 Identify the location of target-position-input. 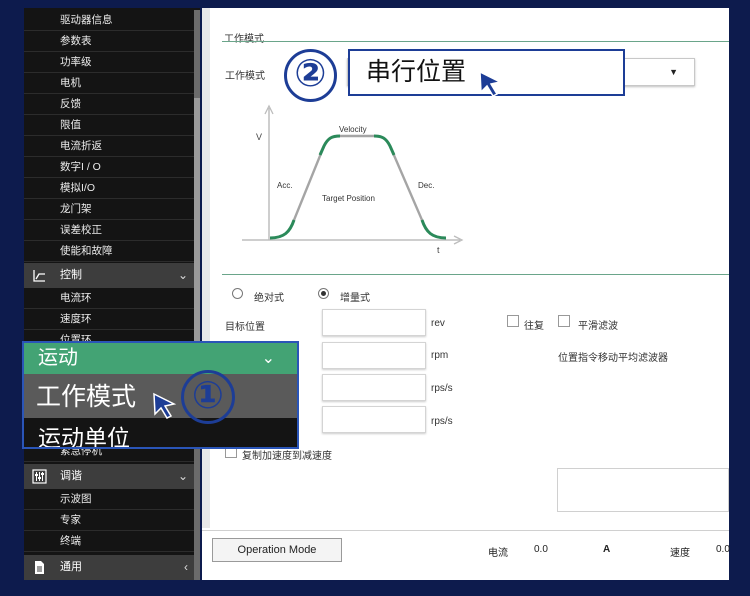
(374, 322).